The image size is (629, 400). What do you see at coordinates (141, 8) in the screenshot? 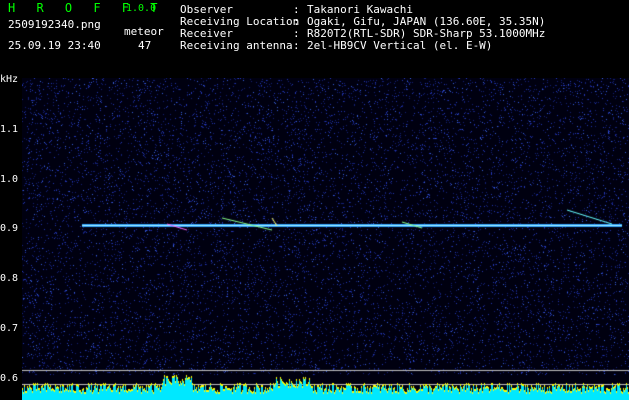
I see `app-version: 1.0.0` at bounding box center [141, 8].